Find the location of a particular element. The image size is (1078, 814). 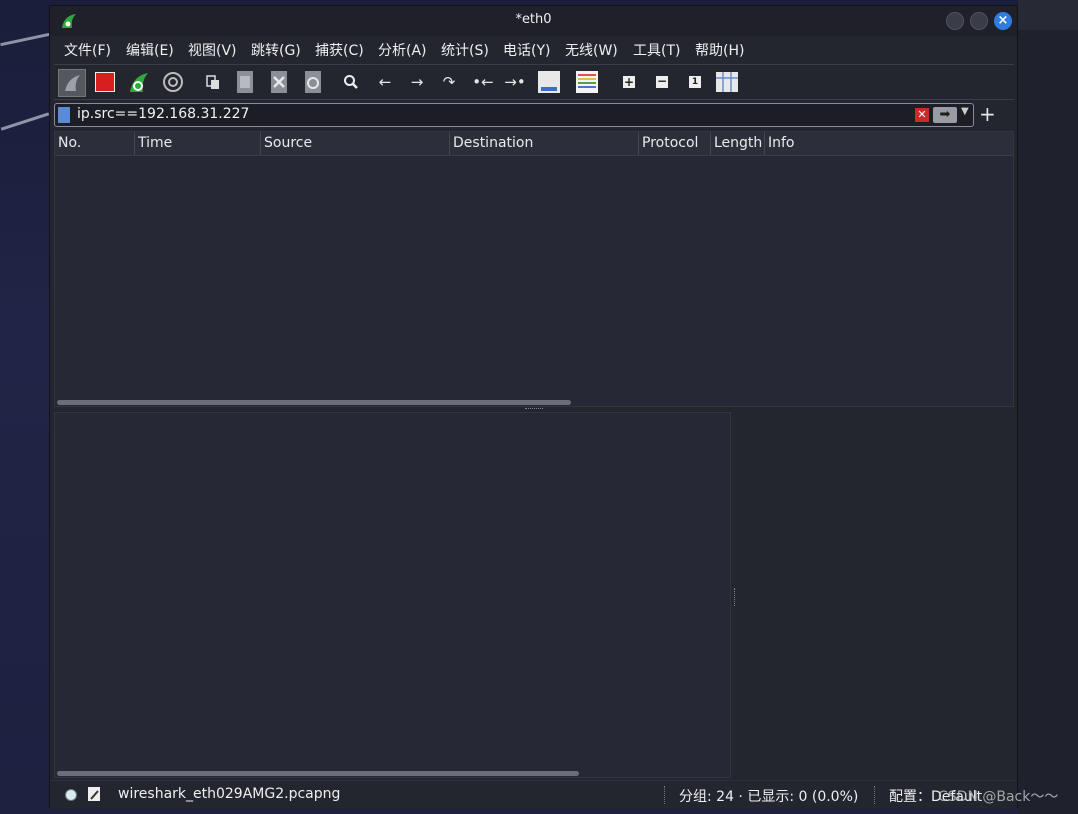

packet-count-status: 分组: 24 · 已显示: 0 (0.0%) is located at coordinates (769, 797).